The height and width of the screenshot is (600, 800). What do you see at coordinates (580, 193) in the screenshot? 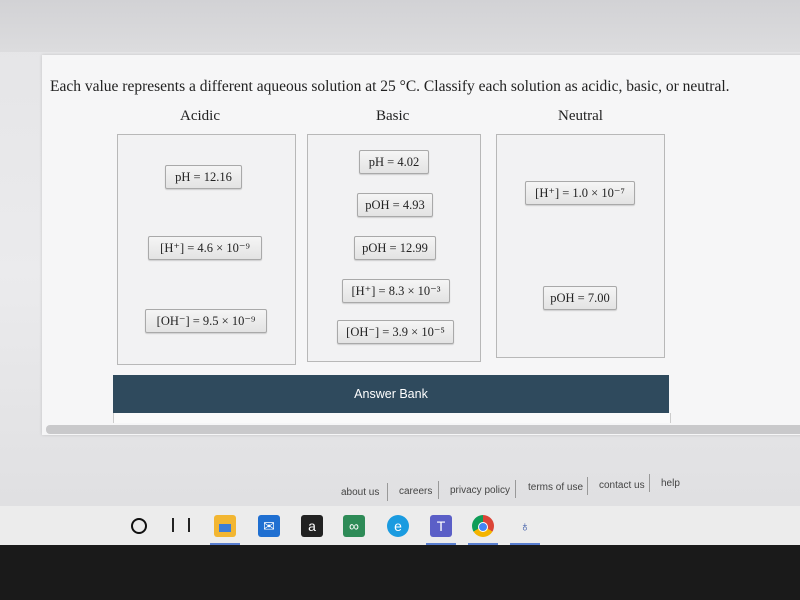
I see `answer-tile: [H⁺] = 1.0 × 10⁻⁷` at bounding box center [580, 193].